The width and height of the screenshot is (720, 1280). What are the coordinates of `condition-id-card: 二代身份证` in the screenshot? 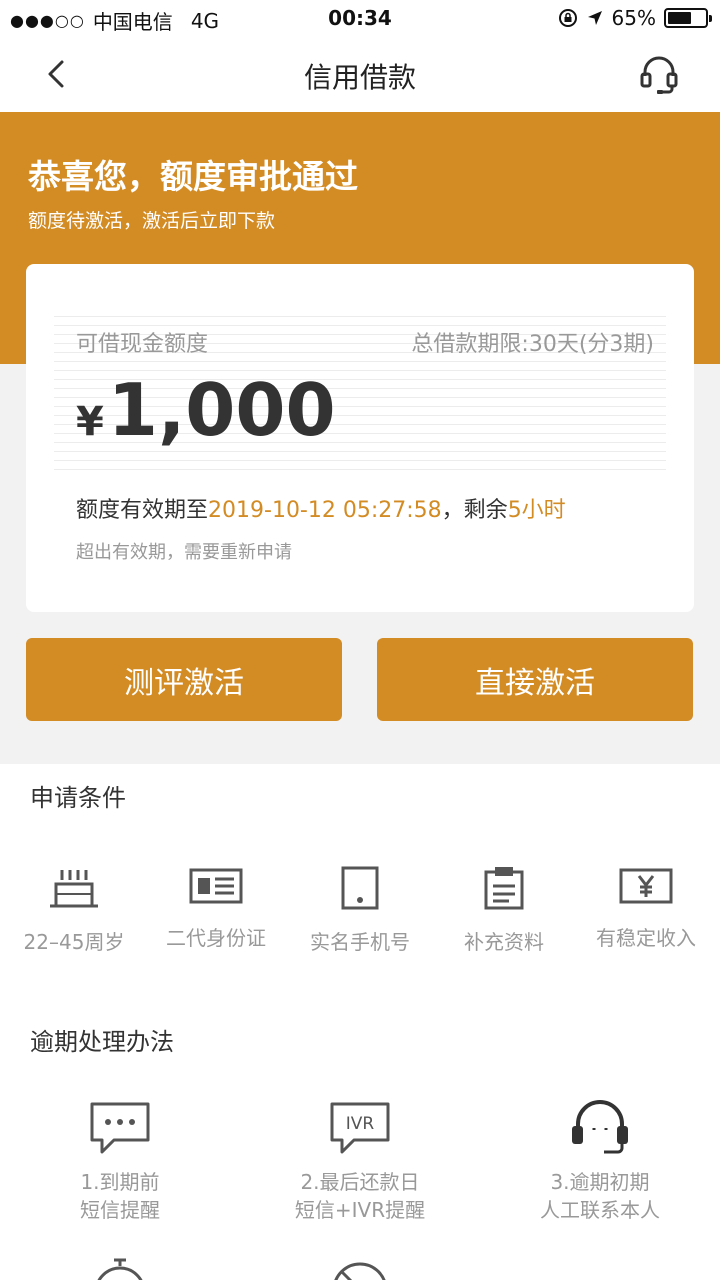 It's located at (216, 908).